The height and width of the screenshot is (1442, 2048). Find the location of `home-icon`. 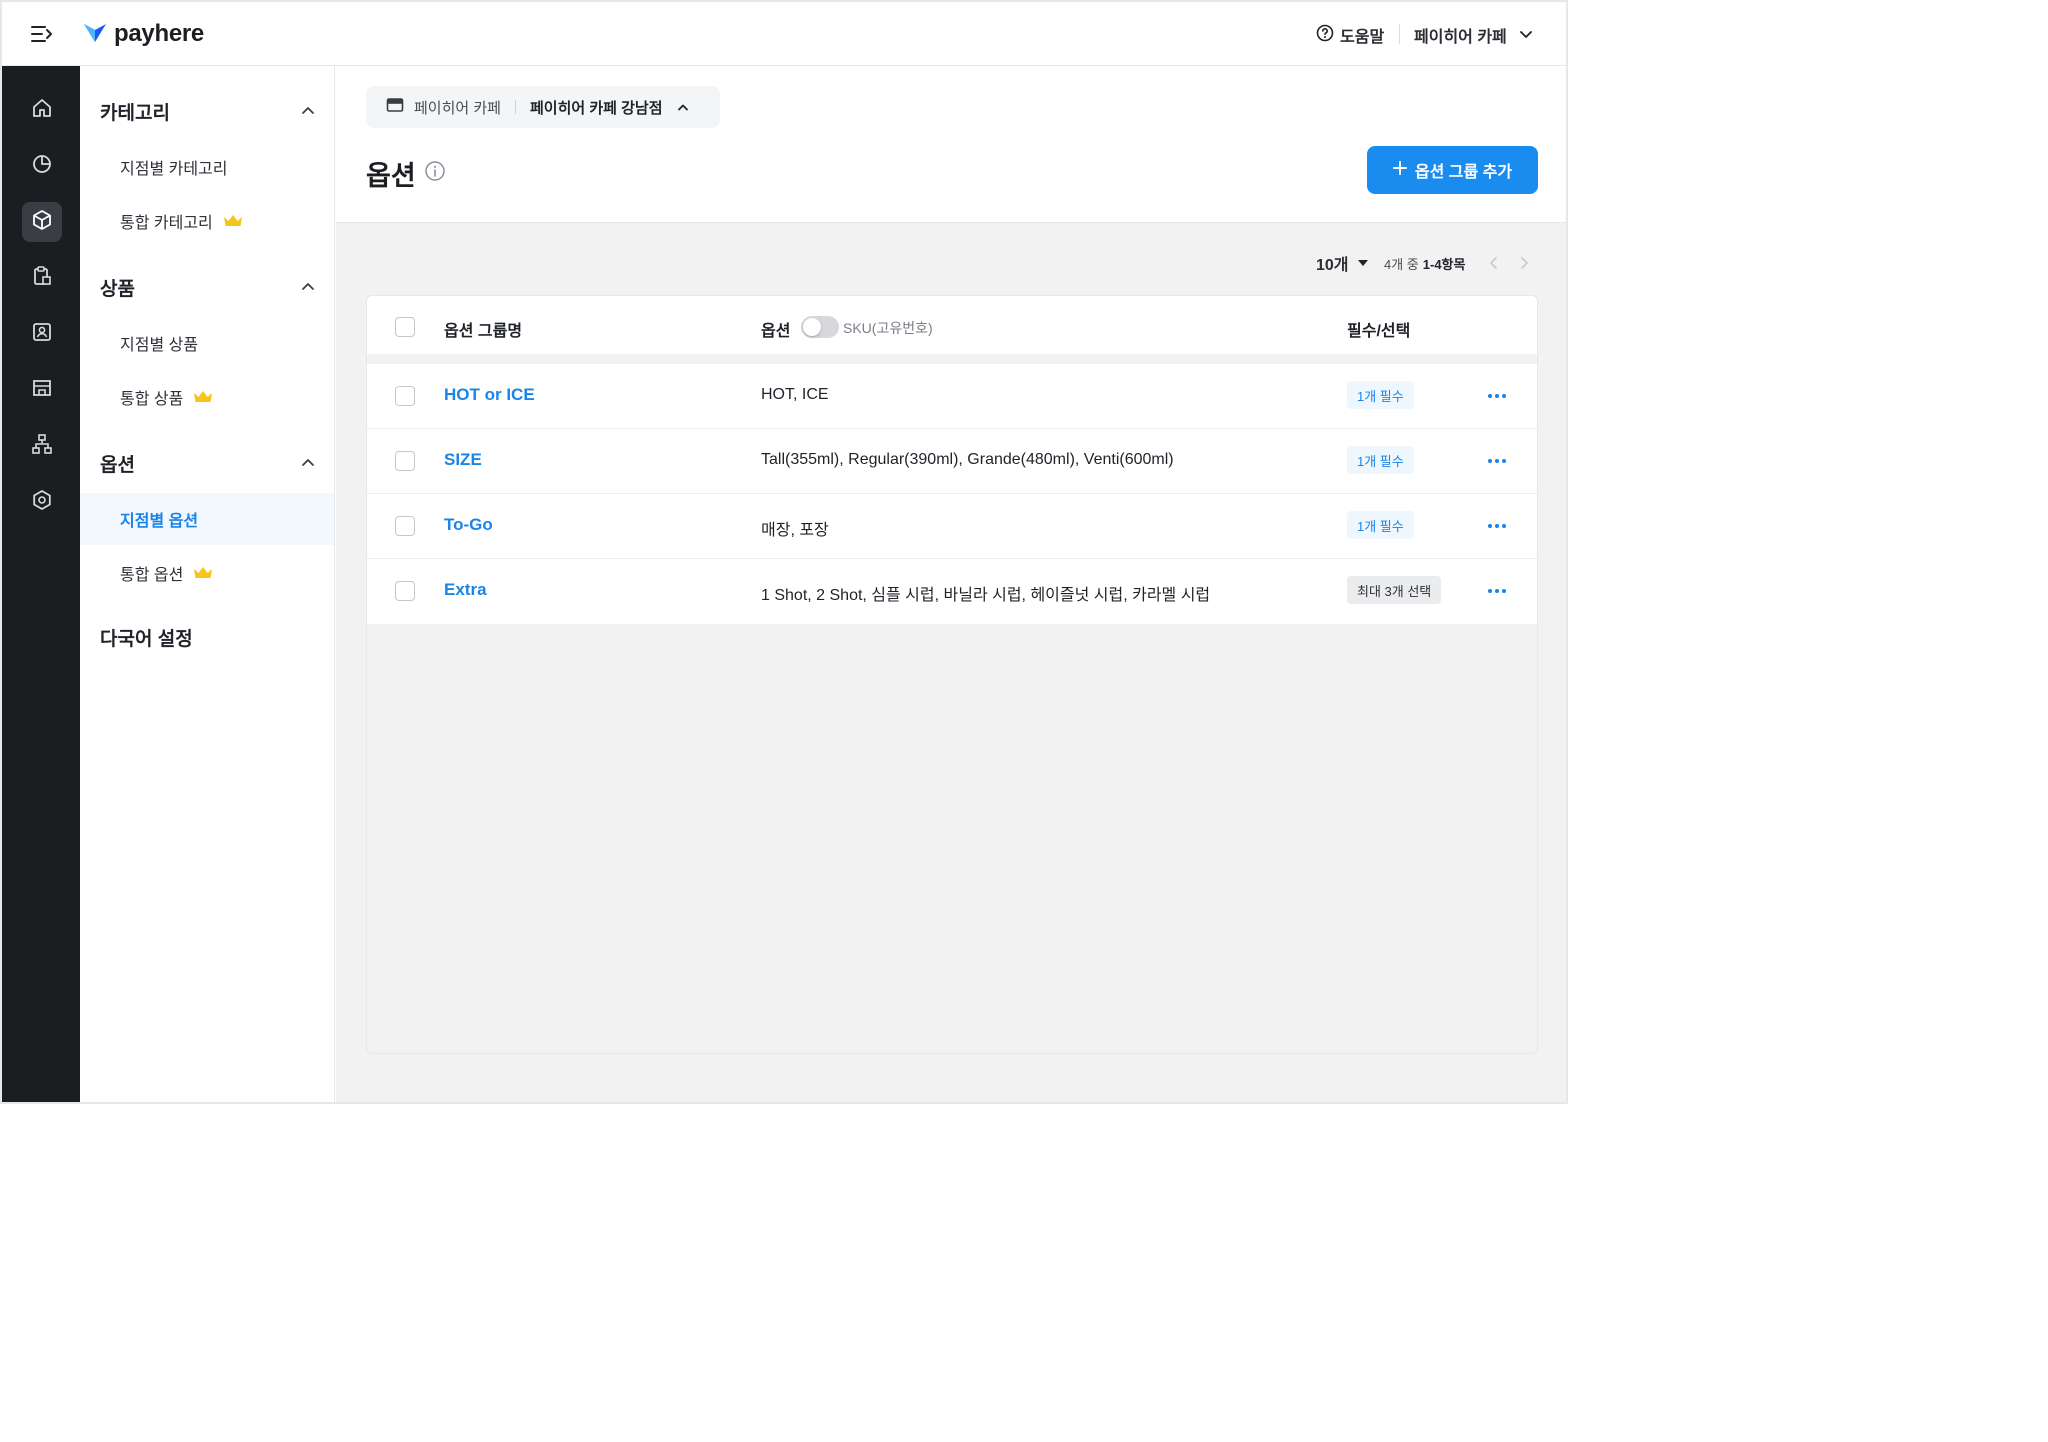

home-icon is located at coordinates (42, 110).